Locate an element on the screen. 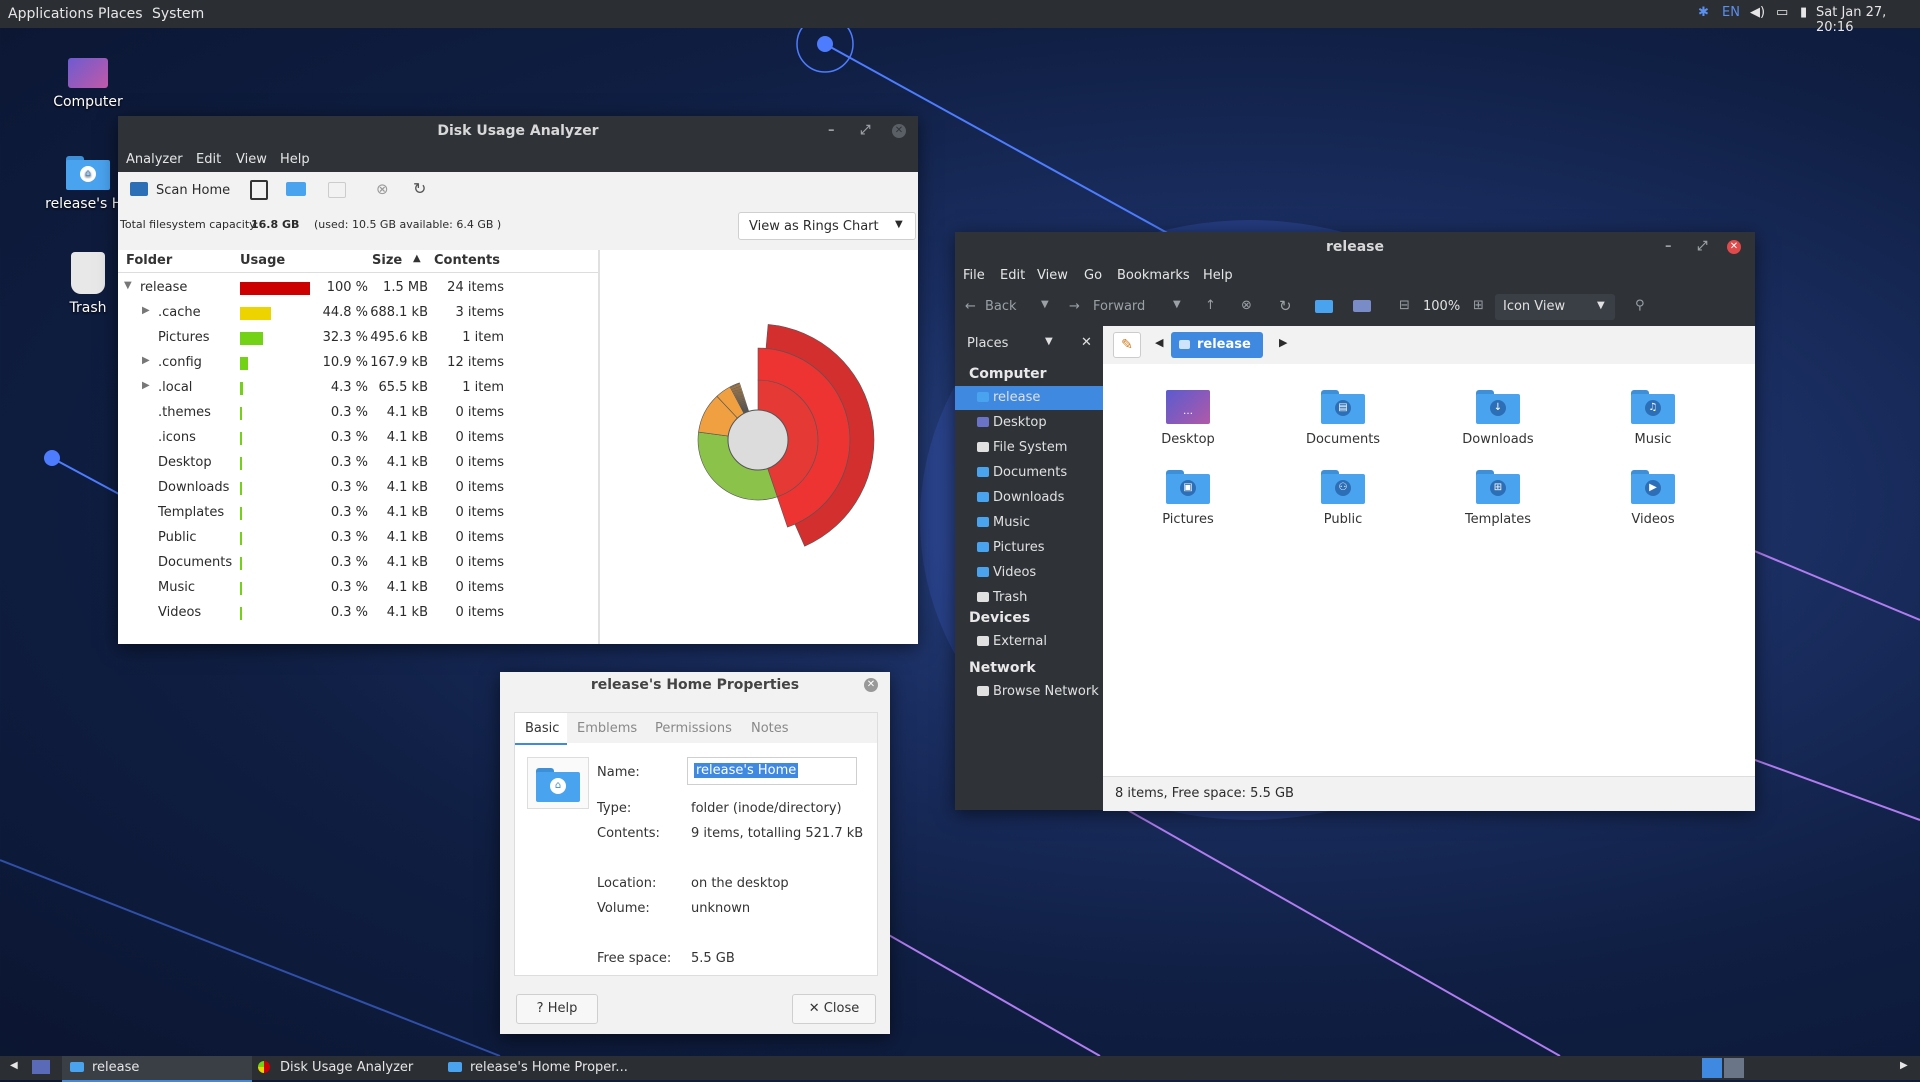 The image size is (1920, 1082). file-item-downloads: ↓ Downloads is located at coordinates (1498, 418).